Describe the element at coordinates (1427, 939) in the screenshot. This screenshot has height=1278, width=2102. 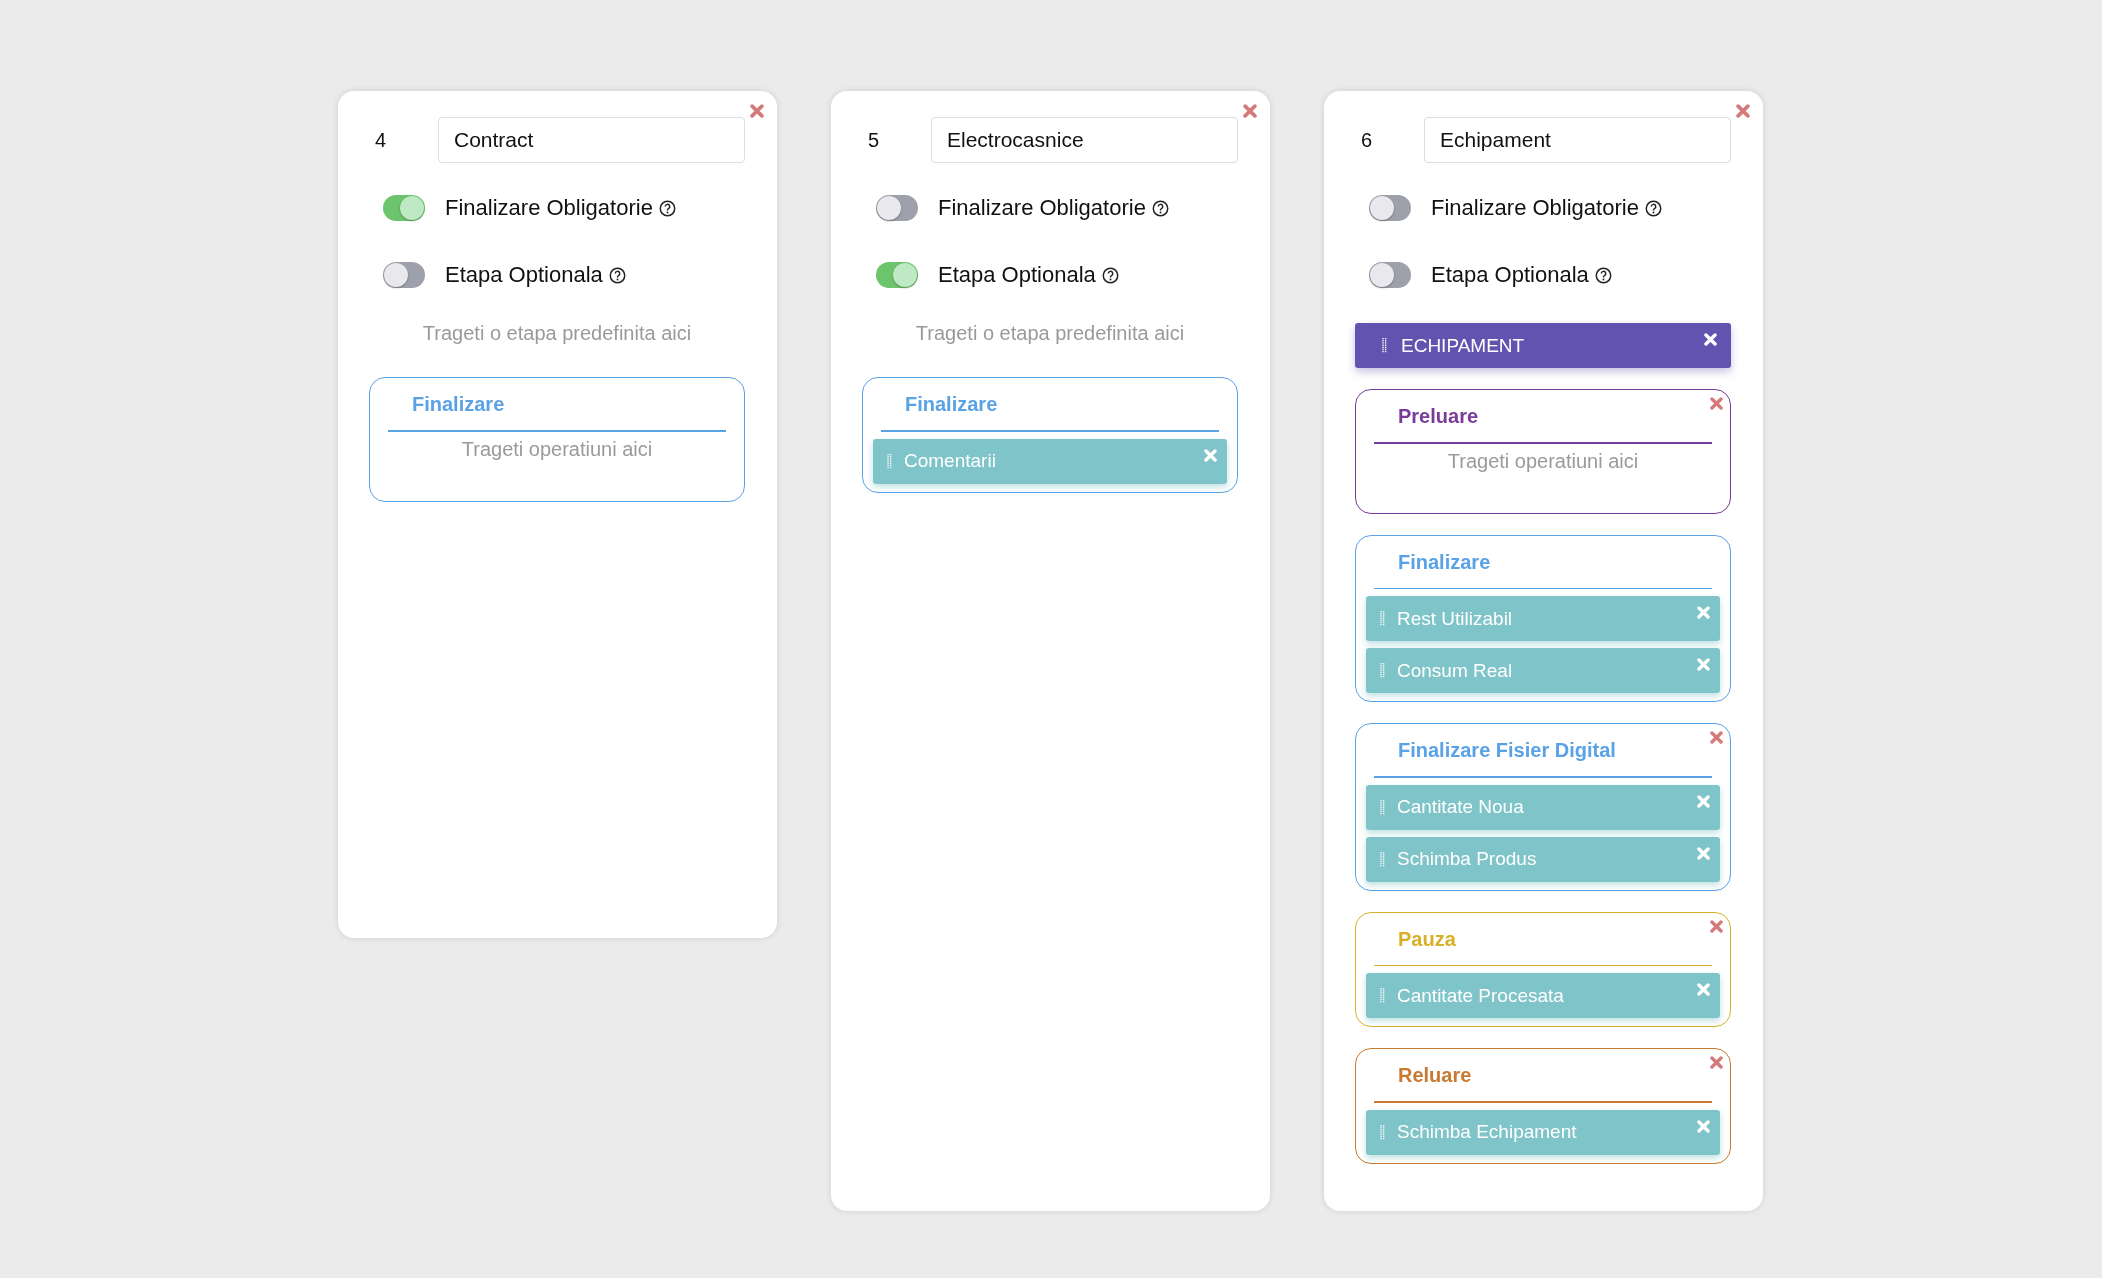
I see `group-title: Pauza` at that location.